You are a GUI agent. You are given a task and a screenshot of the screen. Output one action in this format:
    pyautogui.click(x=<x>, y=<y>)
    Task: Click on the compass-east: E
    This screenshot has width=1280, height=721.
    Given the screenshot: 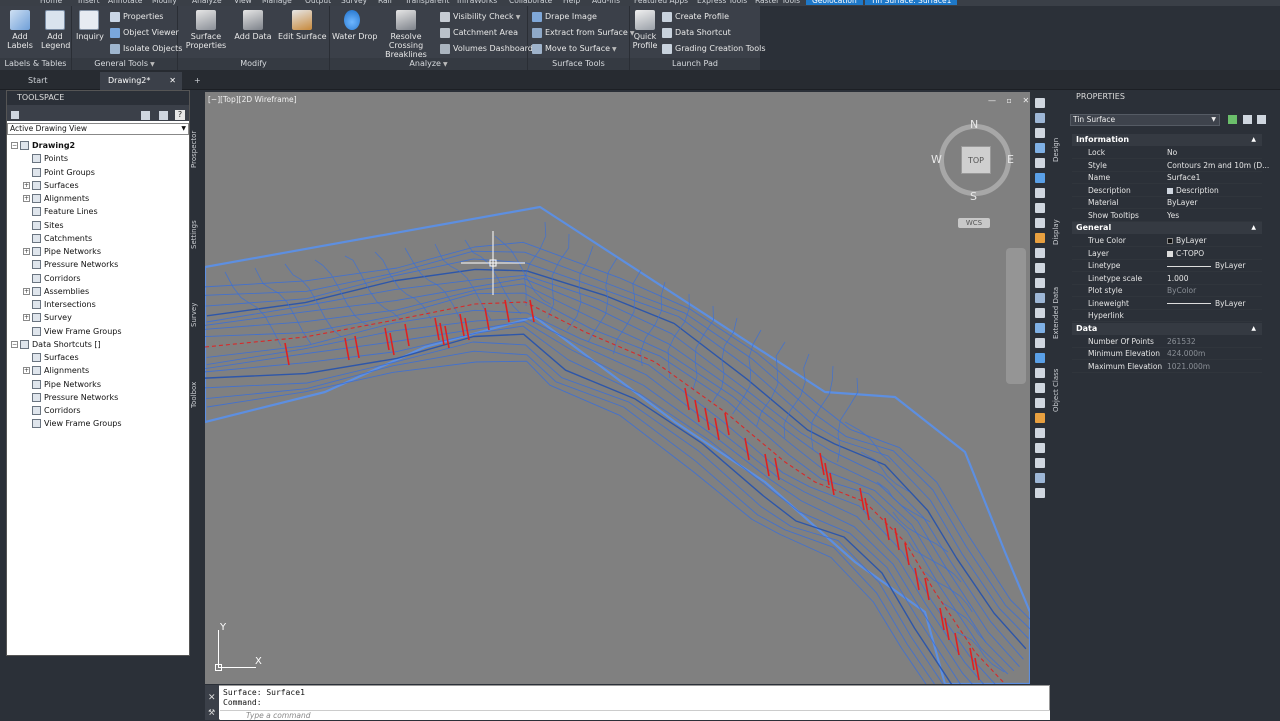 What is the action you would take?
    pyautogui.click(x=1010, y=159)
    